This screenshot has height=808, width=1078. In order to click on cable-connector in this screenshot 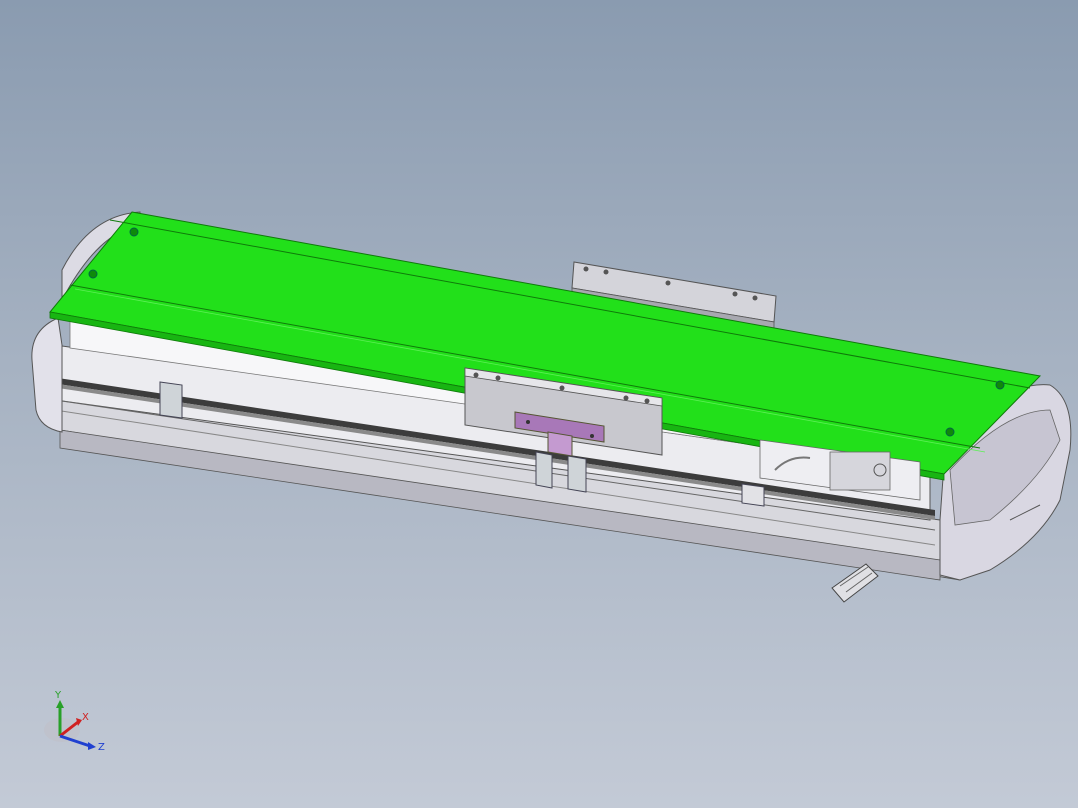, I will do `click(855, 583)`.